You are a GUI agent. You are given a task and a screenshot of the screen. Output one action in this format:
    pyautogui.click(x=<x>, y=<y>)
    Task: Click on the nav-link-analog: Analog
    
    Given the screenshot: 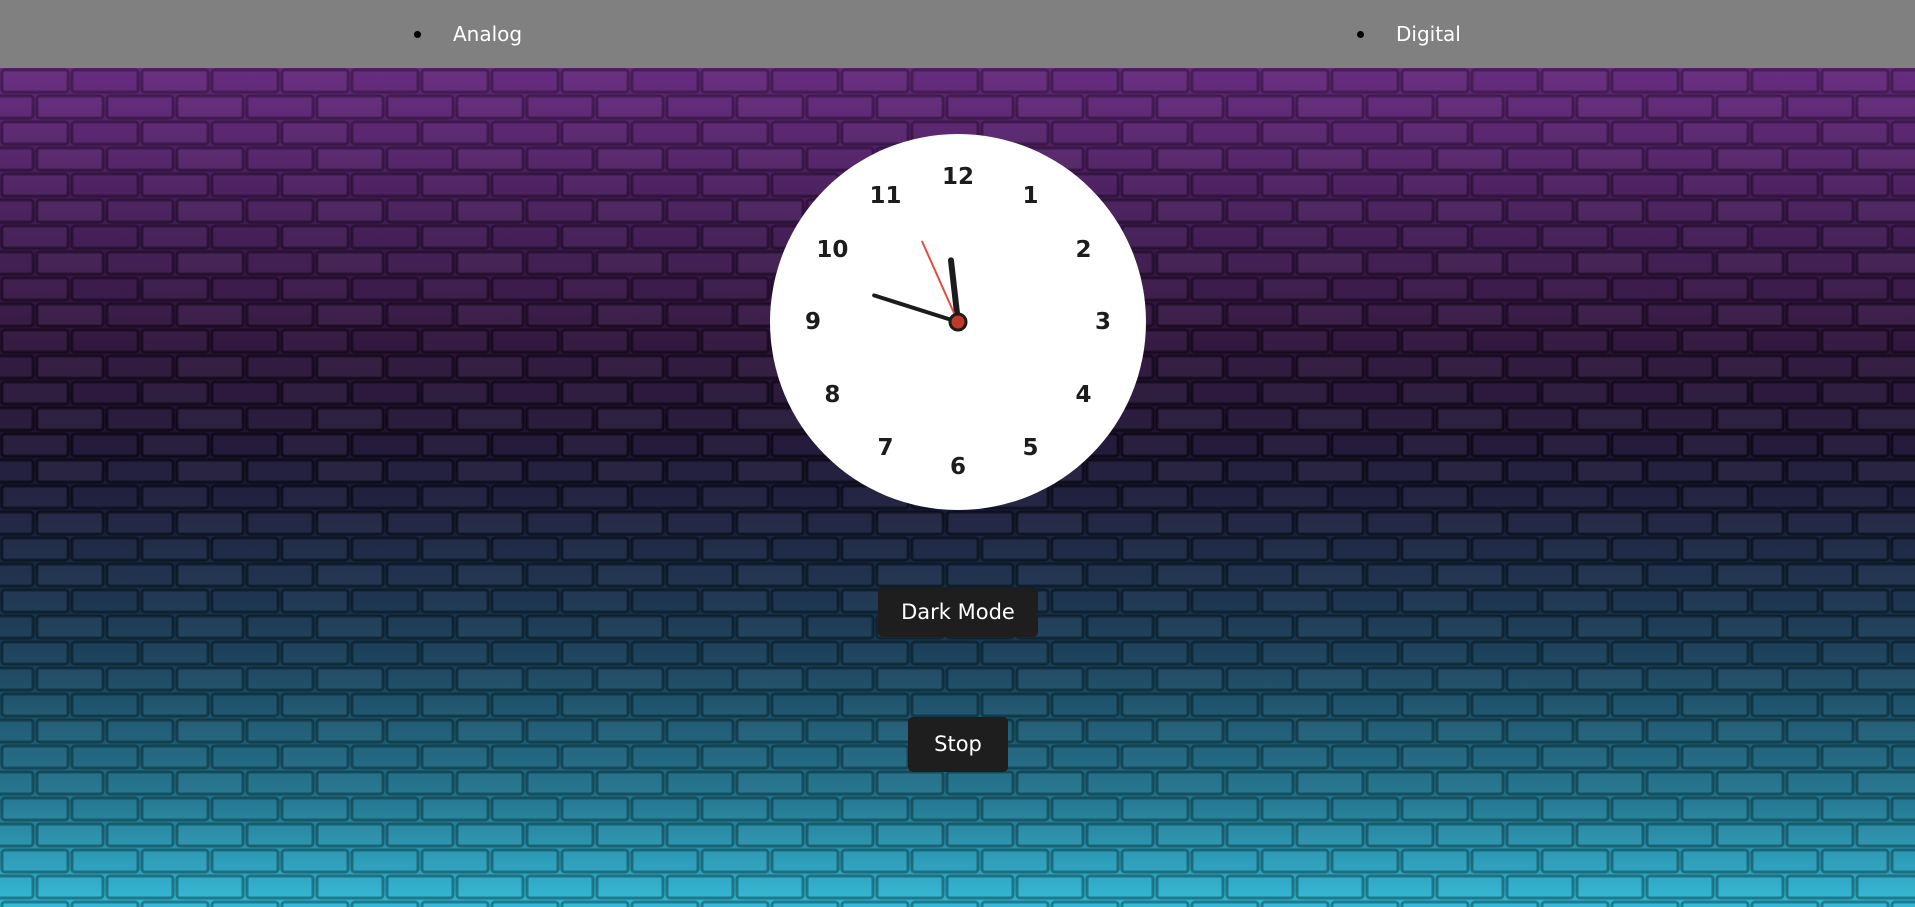 What is the action you would take?
    pyautogui.click(x=468, y=34)
    